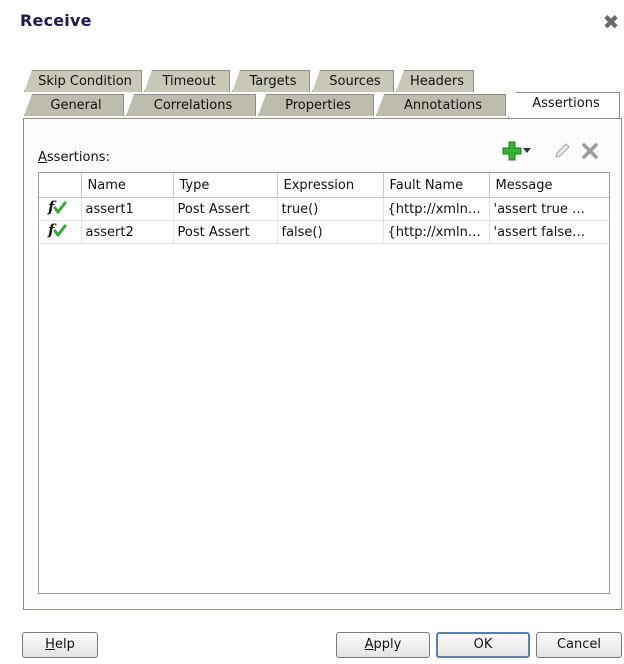 This screenshot has height=664, width=624. Describe the element at coordinates (590, 151) in the screenshot. I see `delete-x-icon` at that location.